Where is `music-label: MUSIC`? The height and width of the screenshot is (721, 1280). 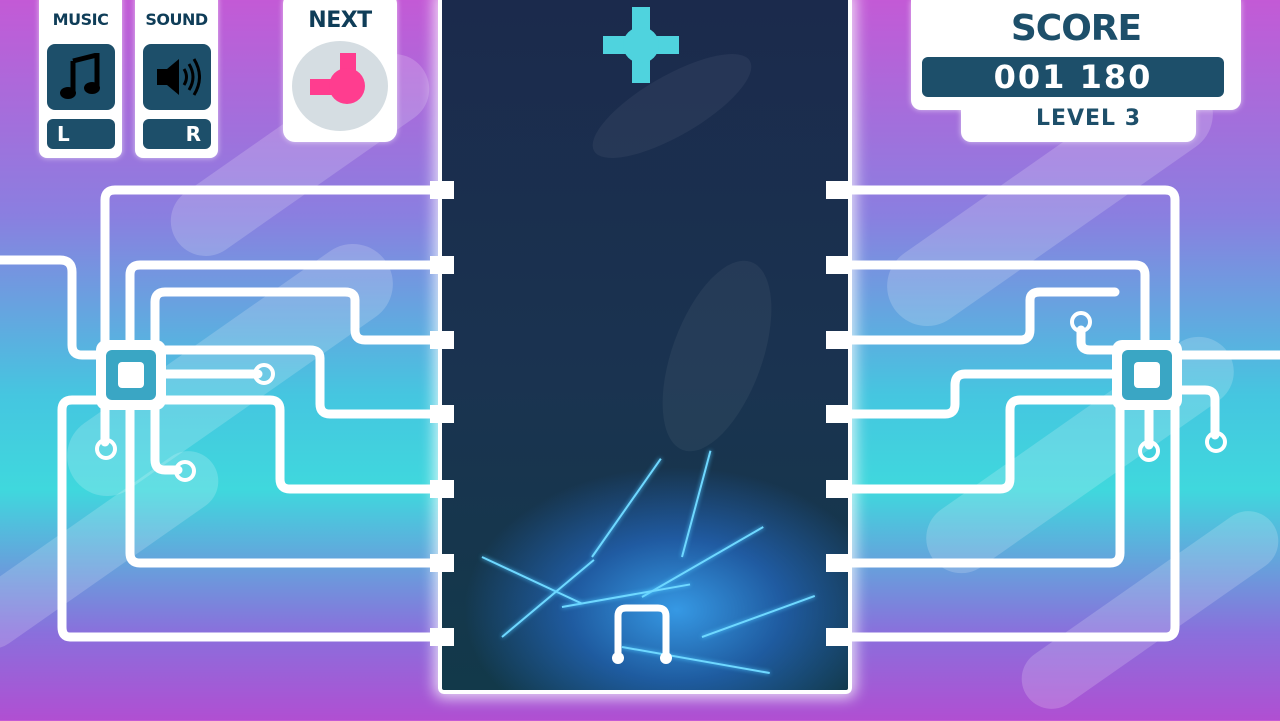
music-label: MUSIC is located at coordinates (80, 19).